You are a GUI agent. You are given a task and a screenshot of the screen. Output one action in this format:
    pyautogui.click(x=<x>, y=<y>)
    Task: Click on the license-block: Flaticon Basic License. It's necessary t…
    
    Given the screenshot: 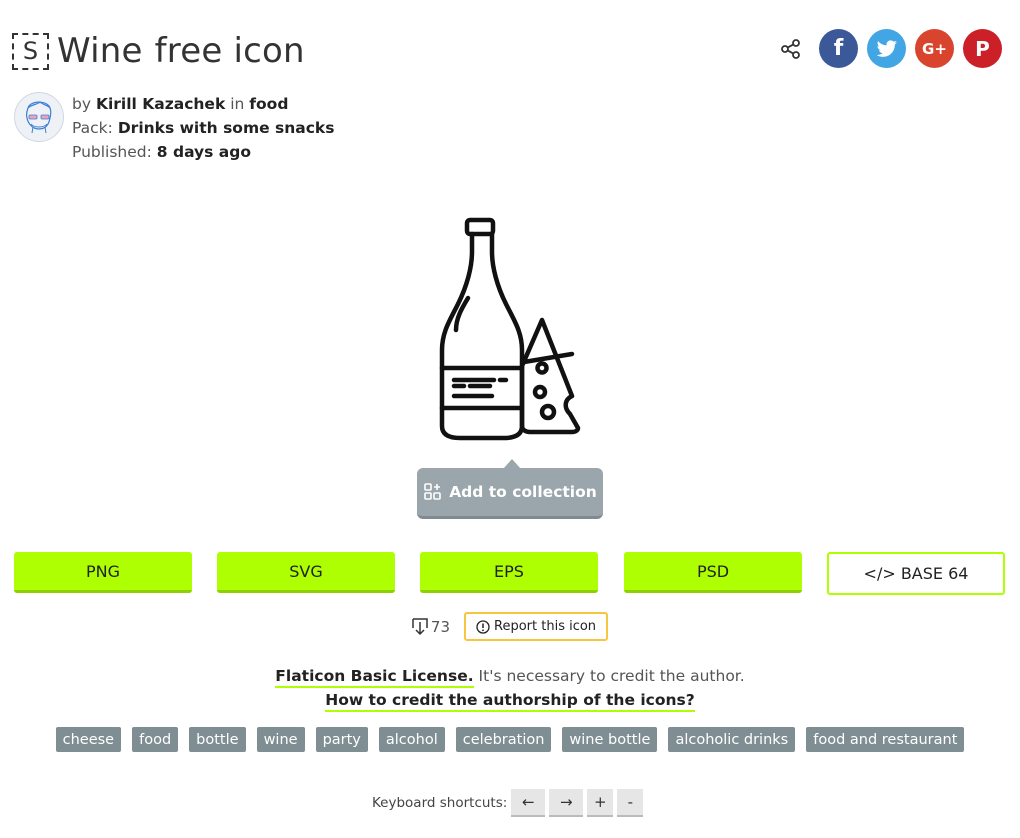 What is the action you would take?
    pyautogui.click(x=510, y=688)
    